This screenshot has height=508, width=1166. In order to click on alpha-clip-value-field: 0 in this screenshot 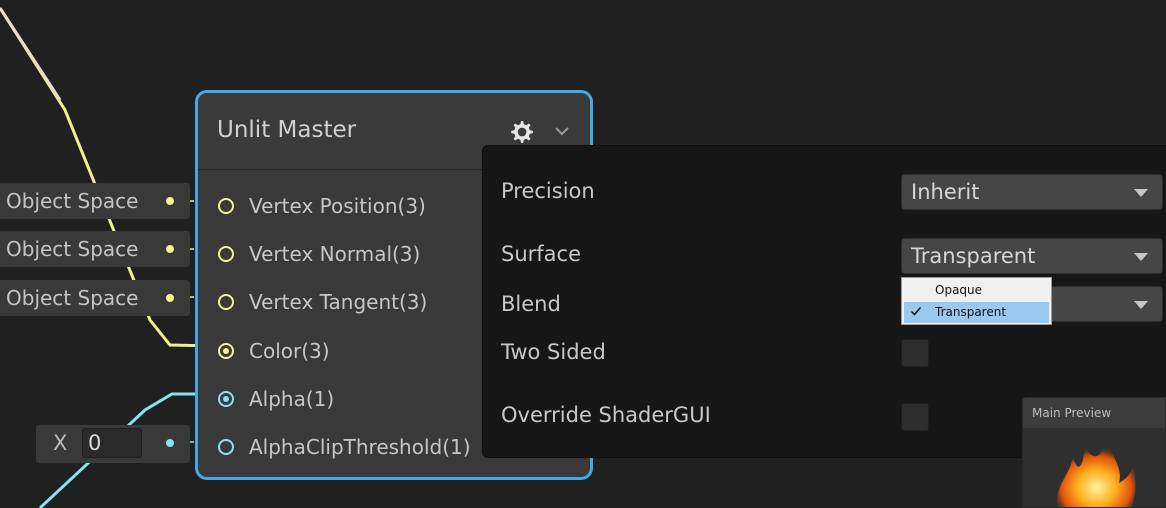, I will do `click(112, 443)`.